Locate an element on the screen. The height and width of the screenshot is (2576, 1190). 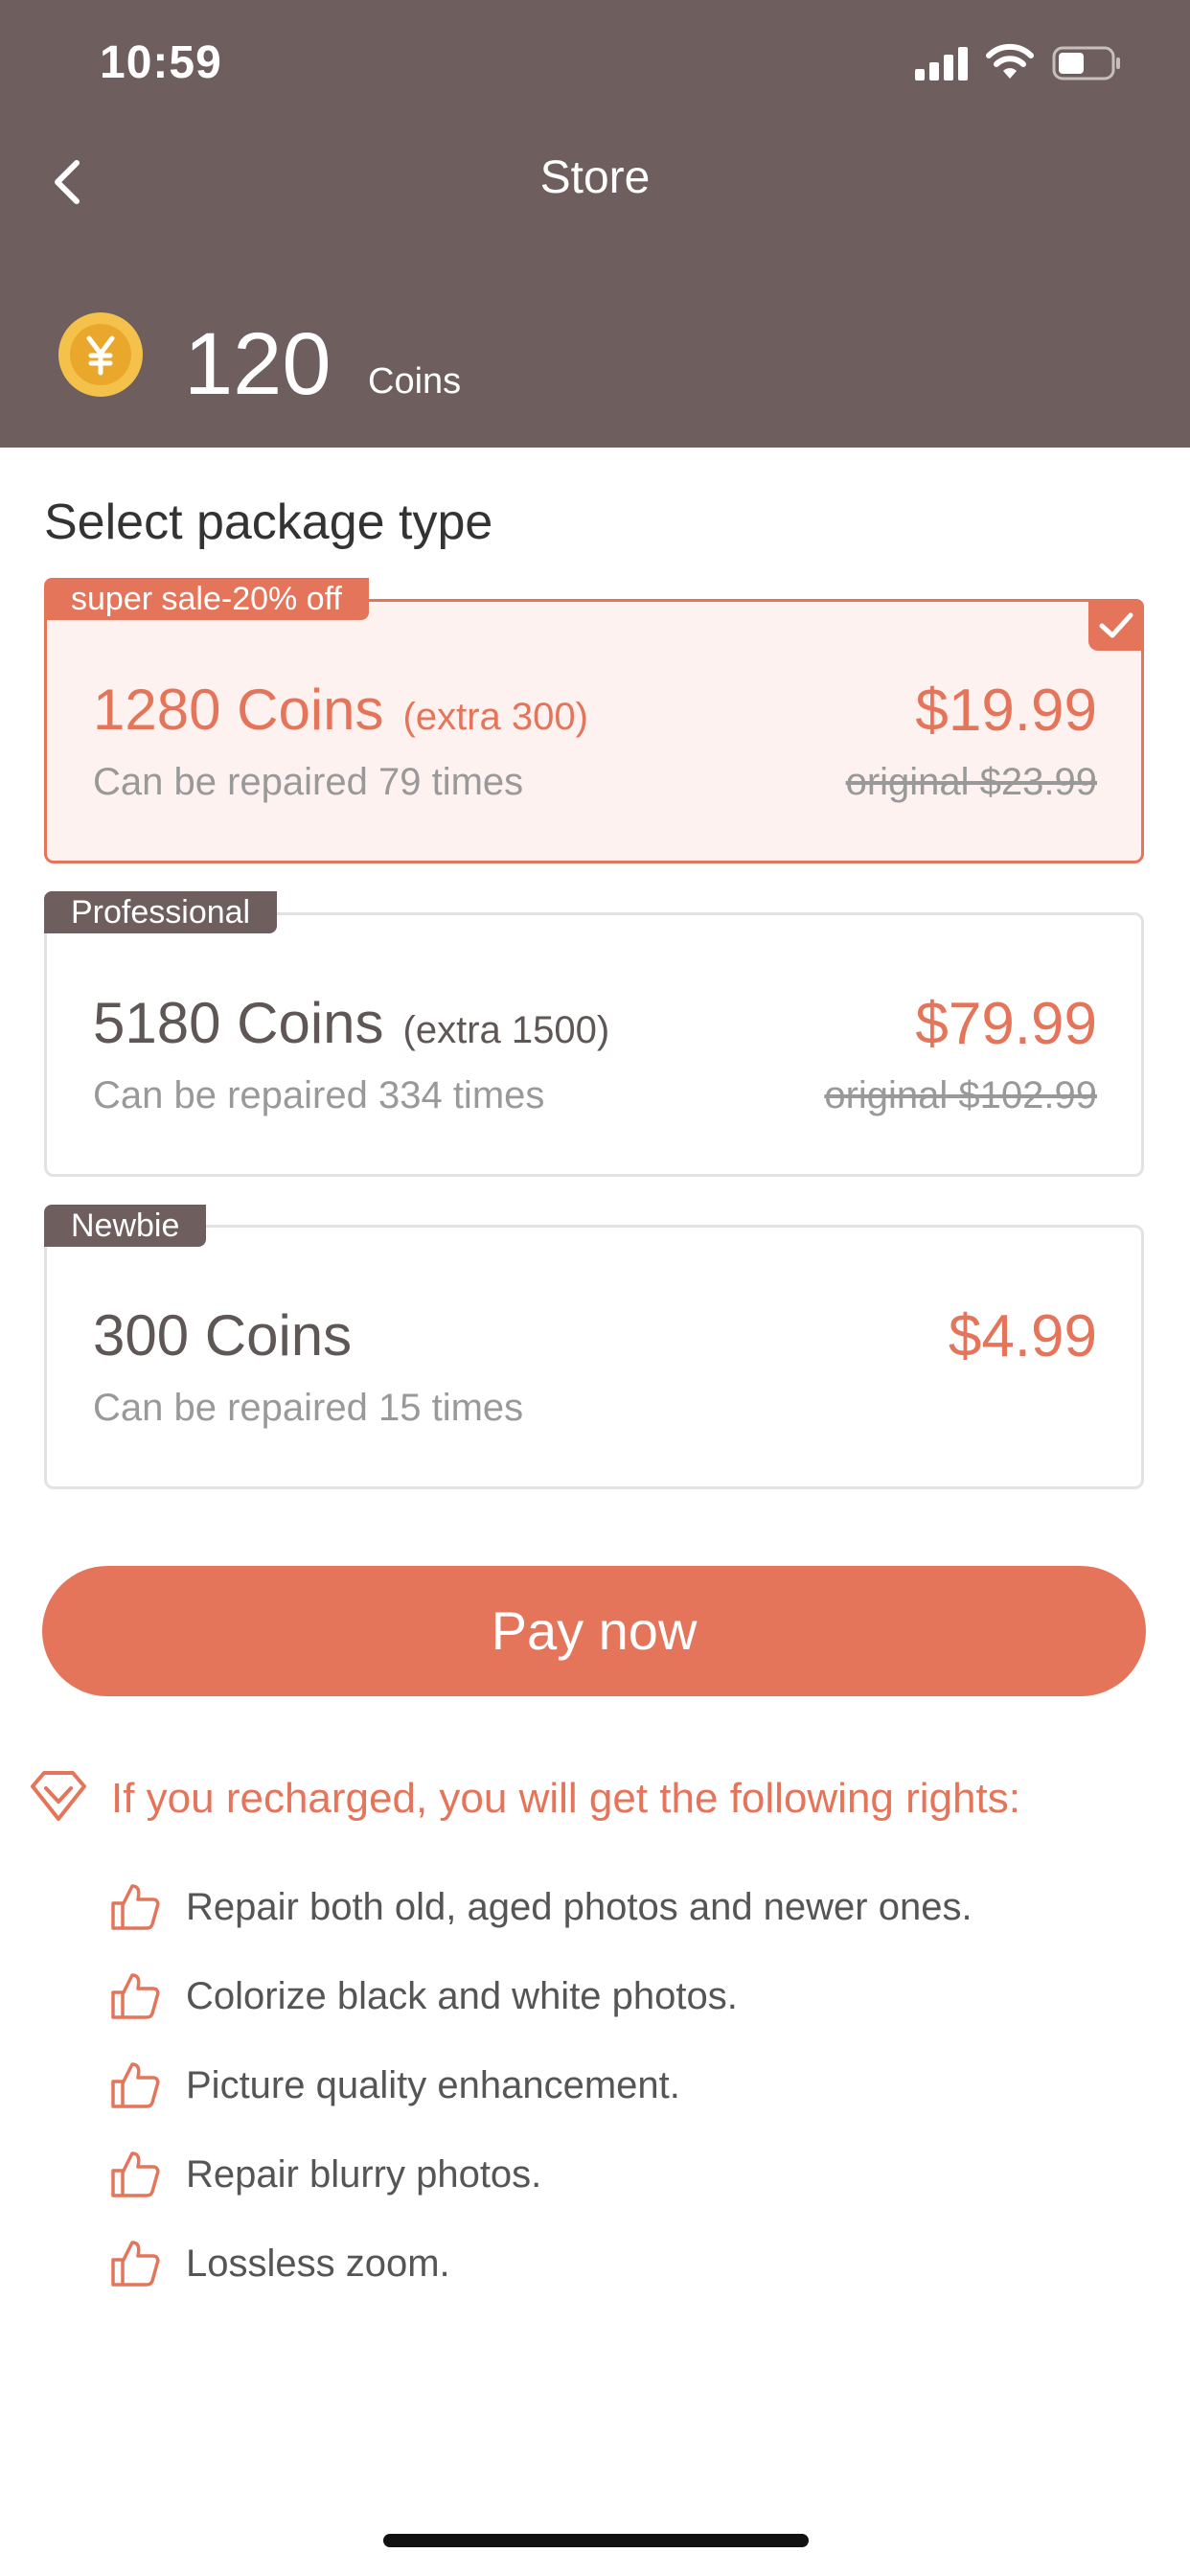
package-coins: 1280 Coins is located at coordinates (238, 710).